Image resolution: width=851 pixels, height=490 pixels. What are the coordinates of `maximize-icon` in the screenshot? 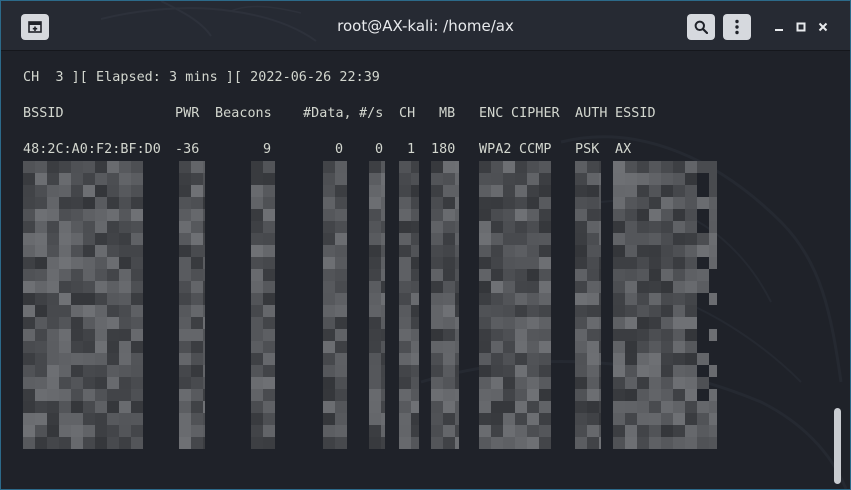 It's located at (801, 27).